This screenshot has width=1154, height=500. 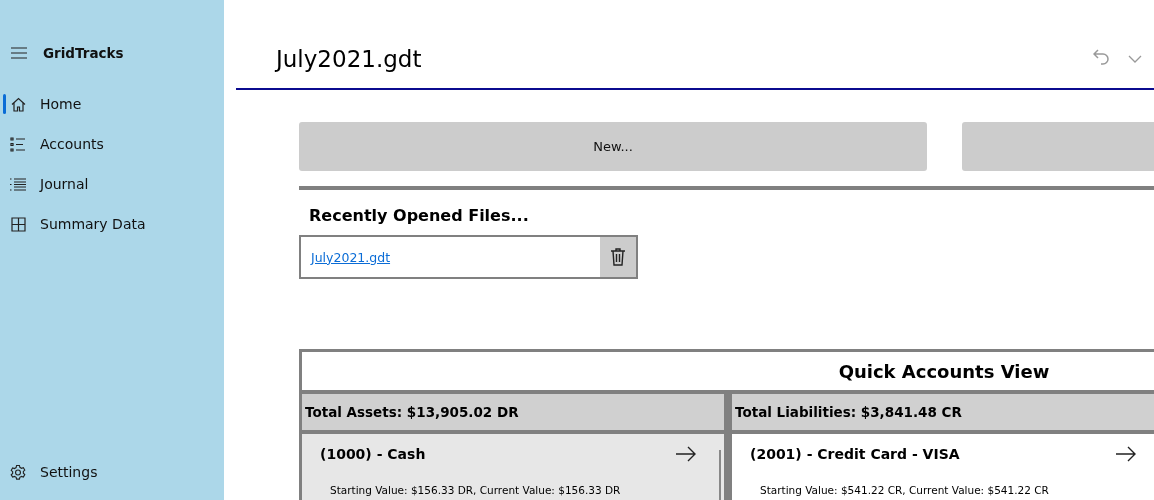 I want to click on column-header: Total Liabilities: $3,841.48 CR, so click(x=943, y=412).